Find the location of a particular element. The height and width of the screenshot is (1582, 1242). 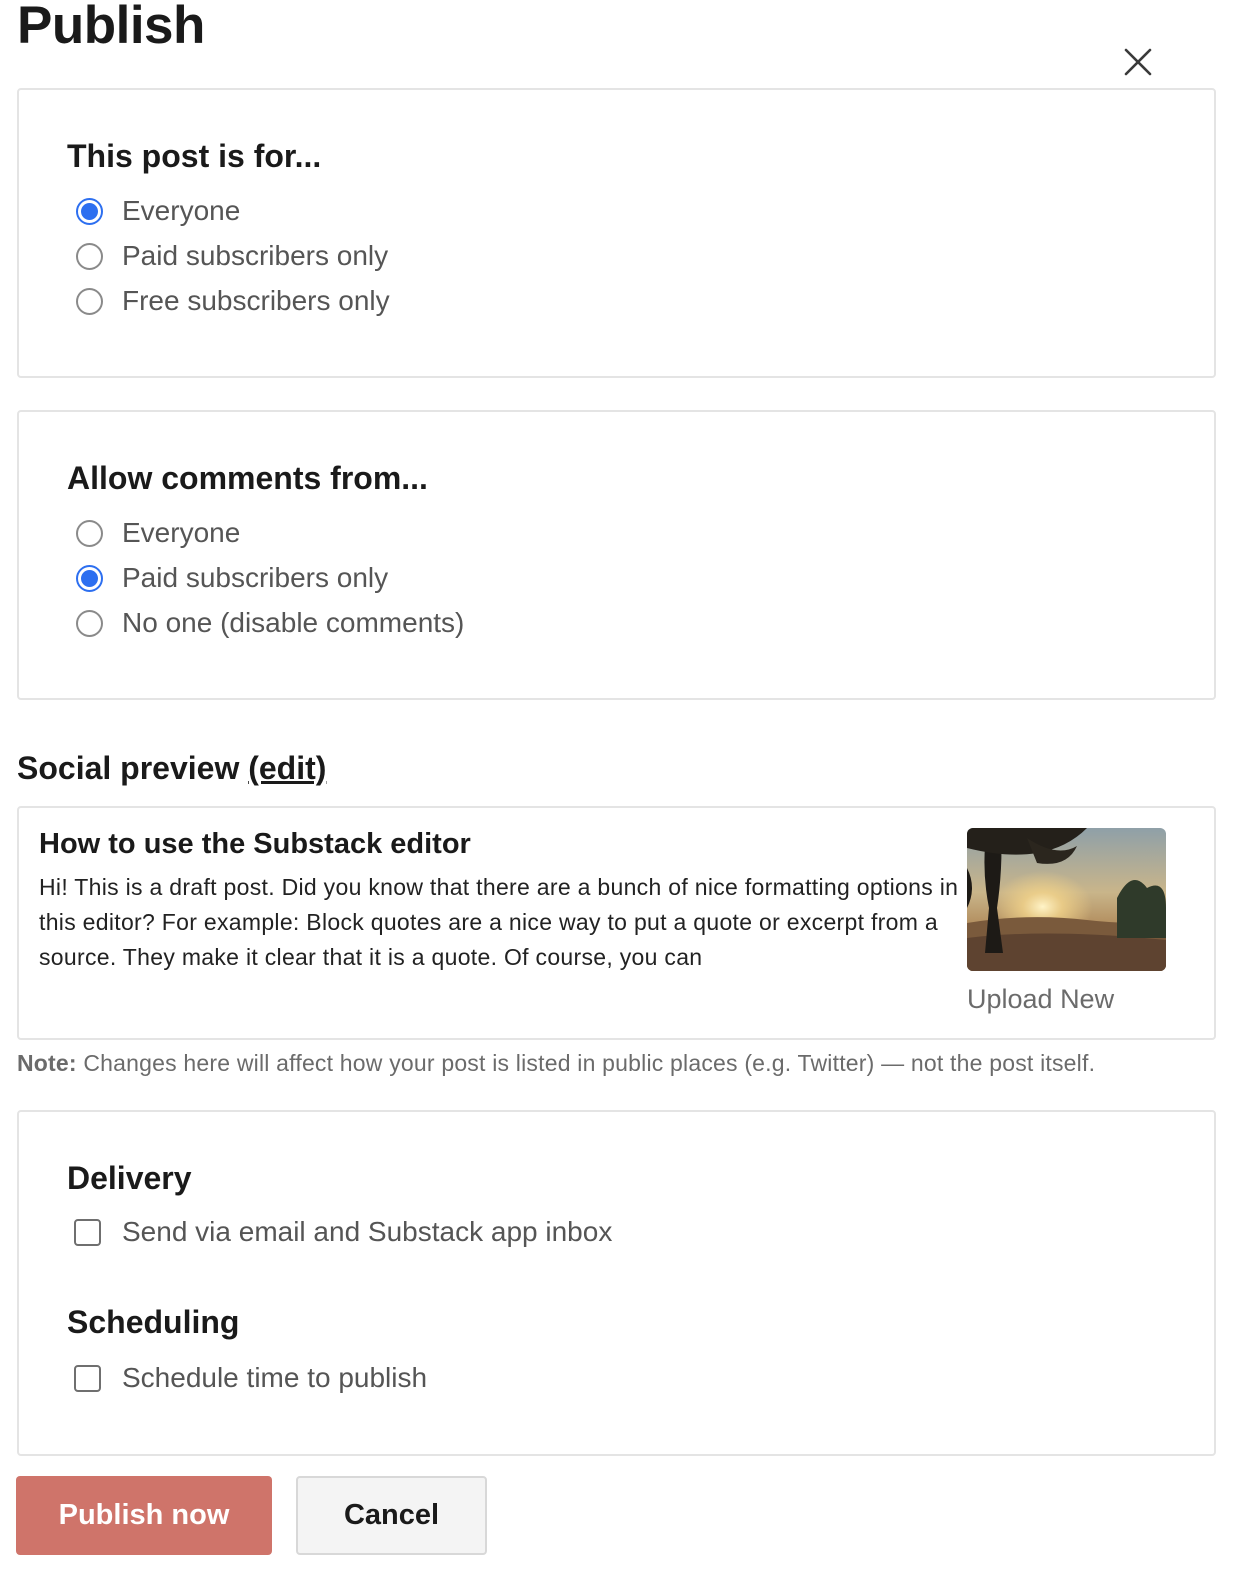

tree-sunset-photo is located at coordinates (1066, 899).